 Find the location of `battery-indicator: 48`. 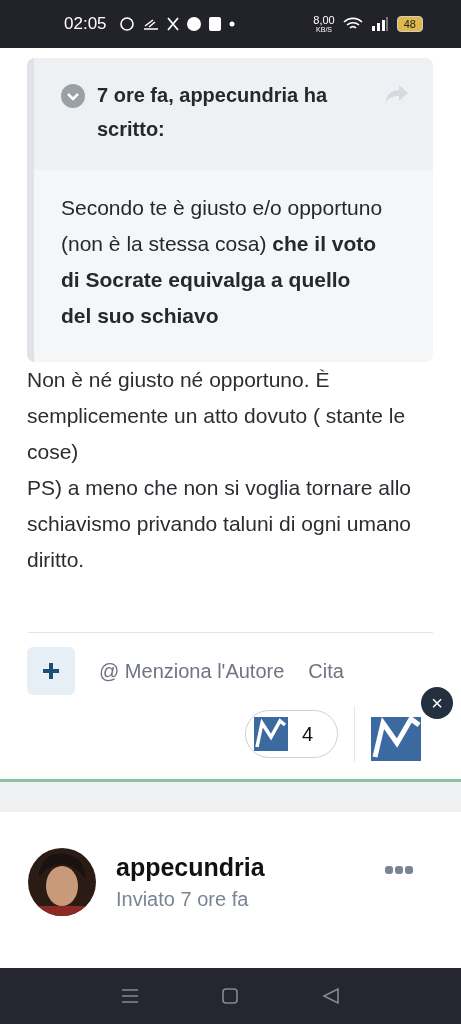

battery-indicator: 48 is located at coordinates (409, 24).